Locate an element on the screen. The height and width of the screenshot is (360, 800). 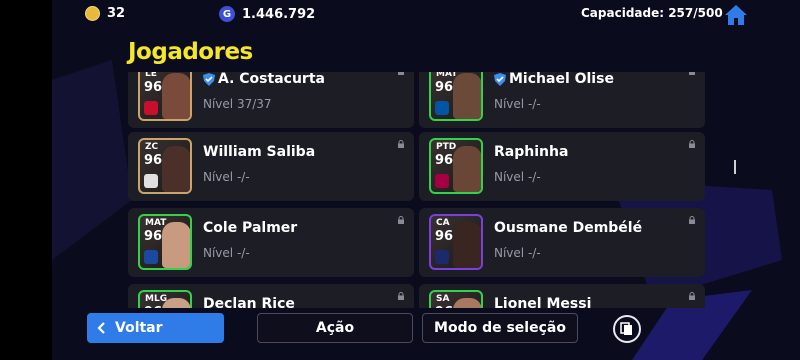
chevron-left-icon is located at coordinates (101, 328).